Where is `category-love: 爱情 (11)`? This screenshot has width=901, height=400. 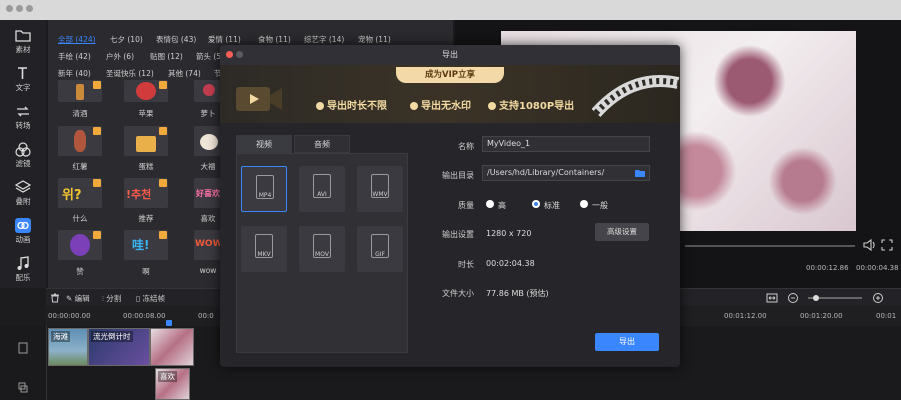
category-love: 爱情 (11) is located at coordinates (224, 39).